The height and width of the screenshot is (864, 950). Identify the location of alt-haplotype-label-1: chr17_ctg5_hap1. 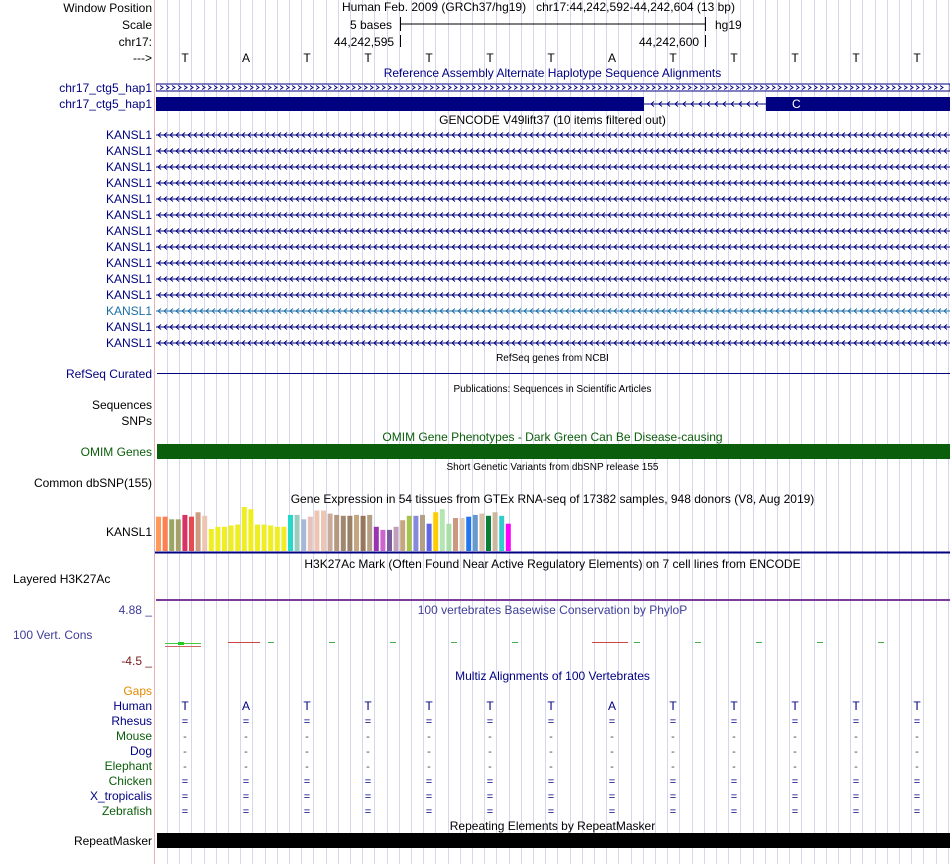
(76, 88).